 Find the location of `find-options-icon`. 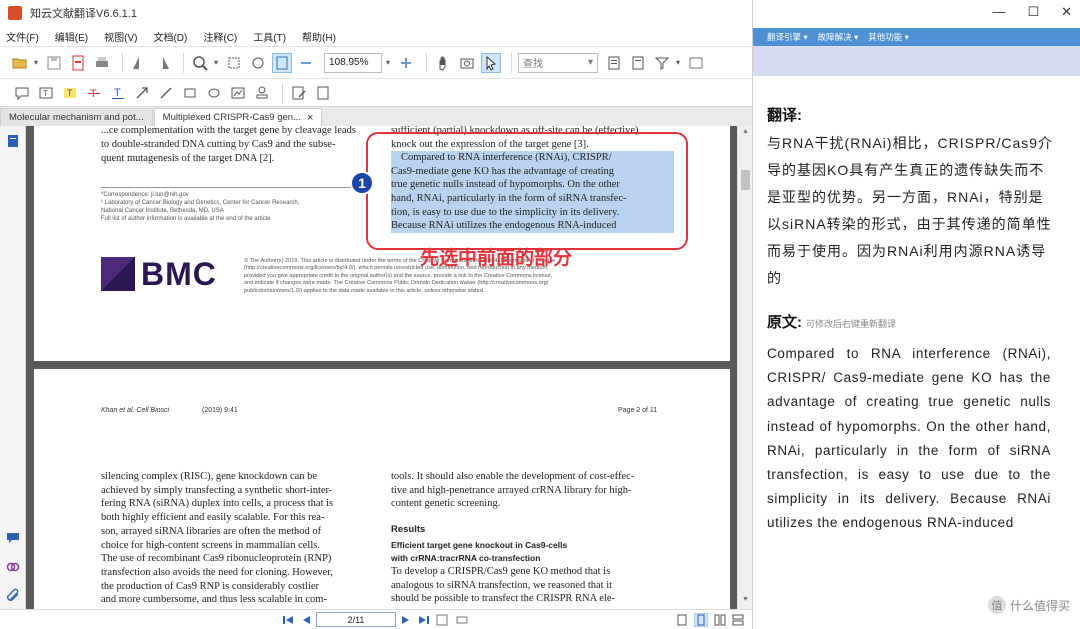

find-options-icon is located at coordinates (662, 63).